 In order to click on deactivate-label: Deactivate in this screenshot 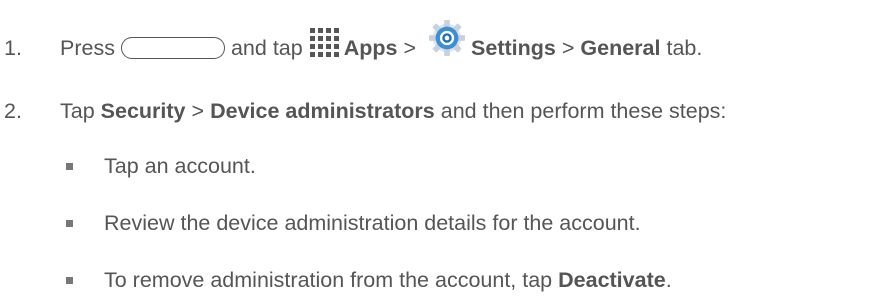, I will do `click(612, 280)`.